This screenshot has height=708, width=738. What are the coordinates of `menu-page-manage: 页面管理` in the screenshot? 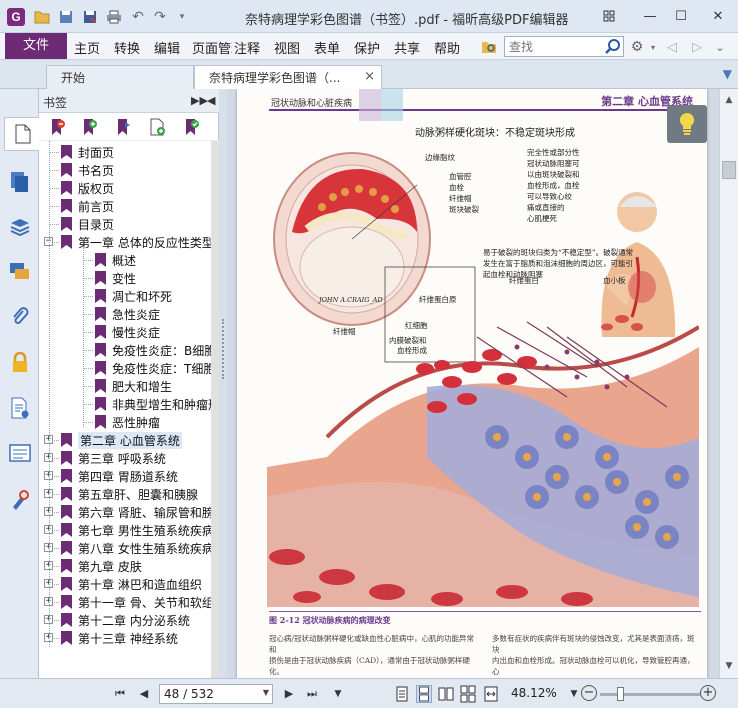 It's located at (212, 47).